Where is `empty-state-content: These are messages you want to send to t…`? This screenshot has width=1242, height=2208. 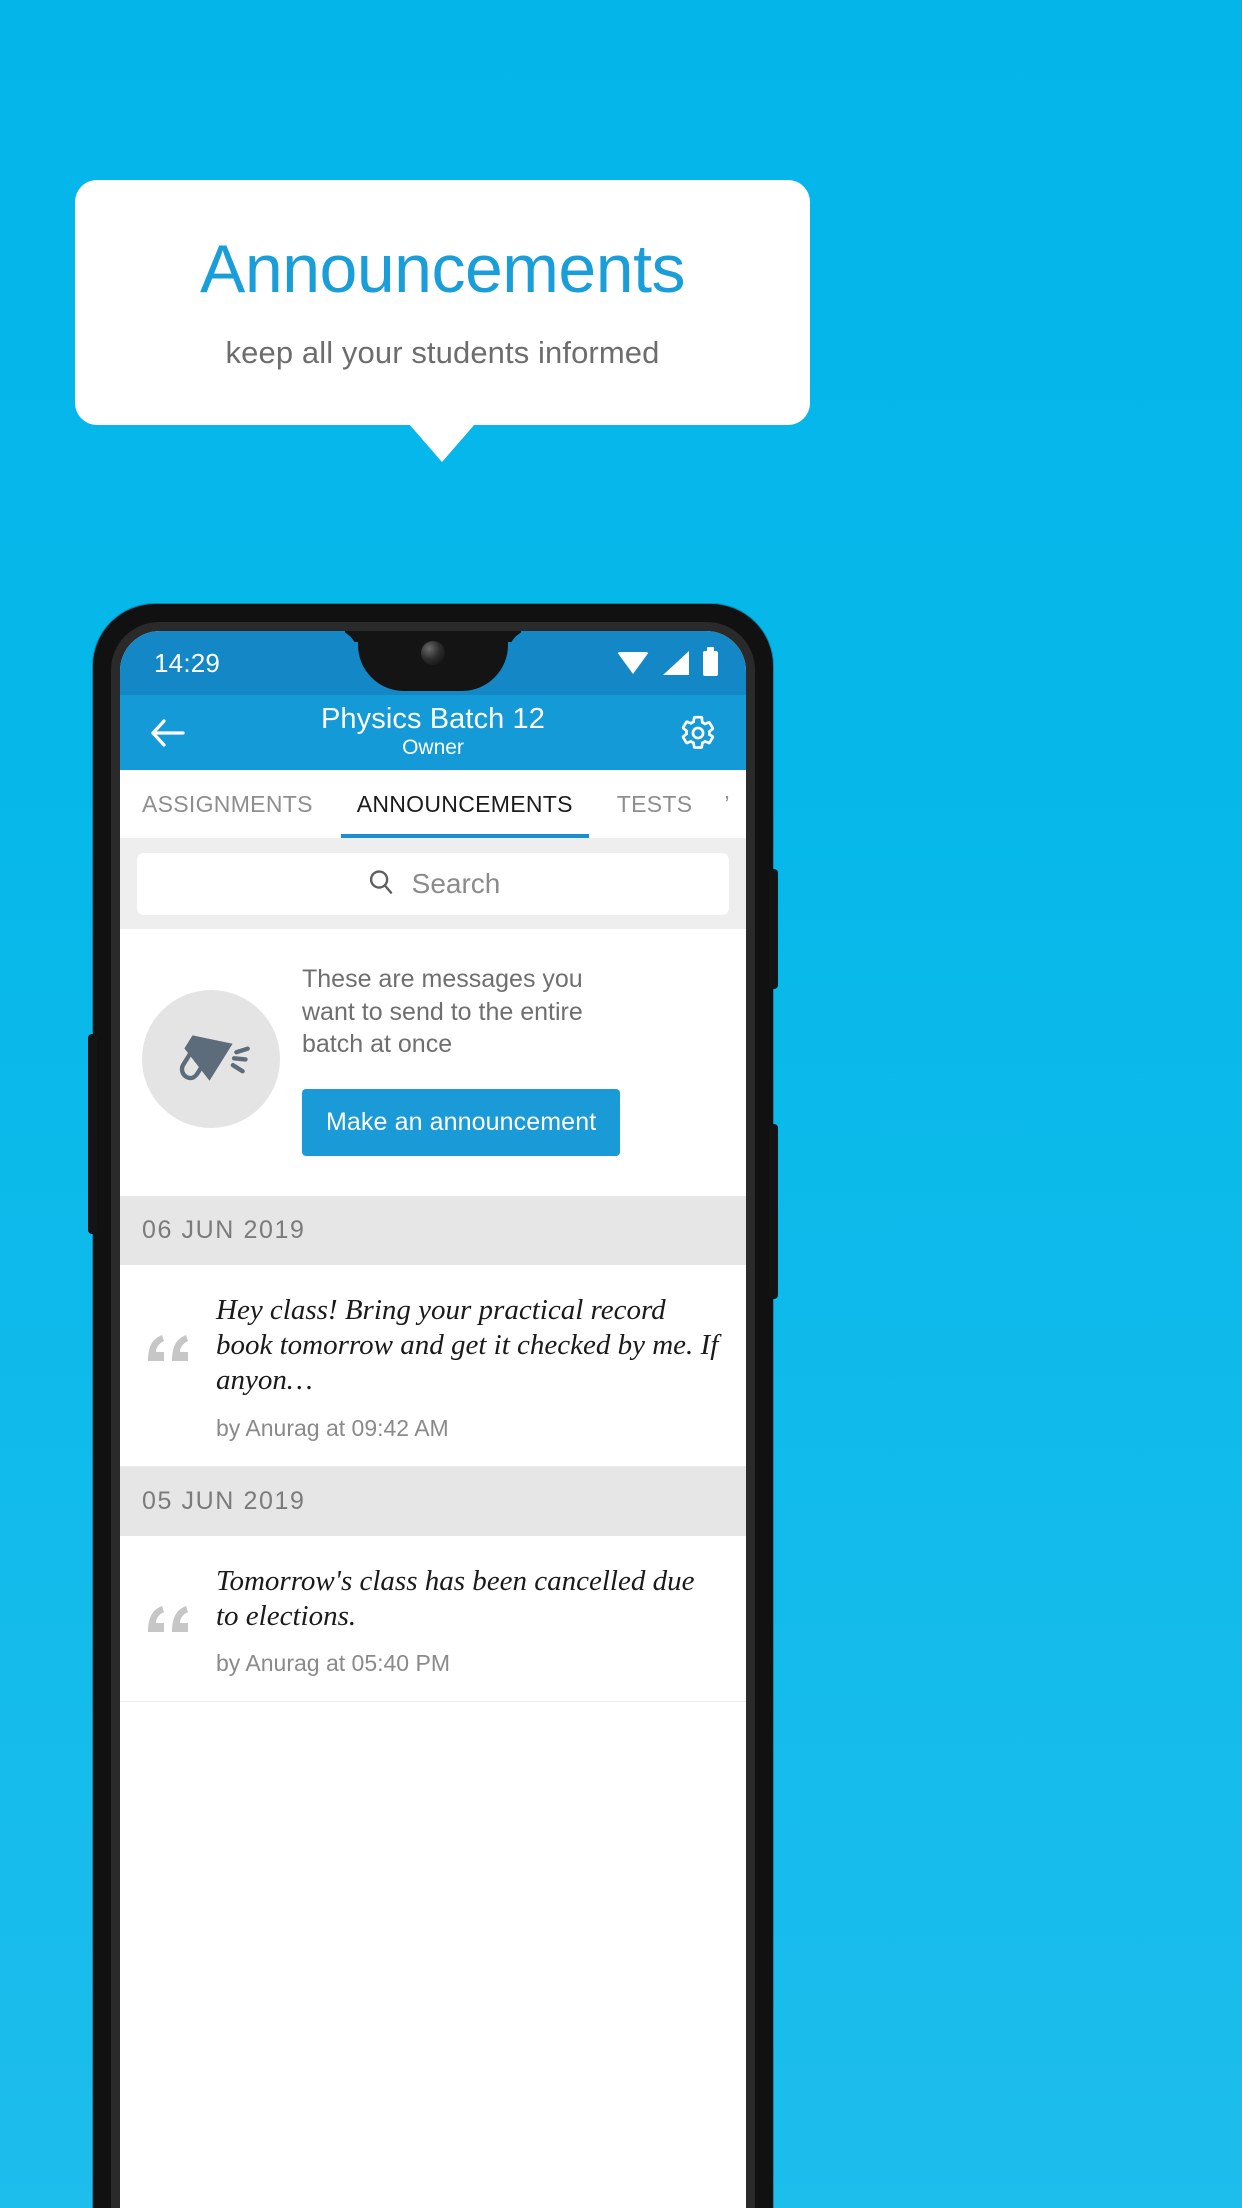 empty-state-content: These are messages you want to send to t… is located at coordinates (513, 1059).